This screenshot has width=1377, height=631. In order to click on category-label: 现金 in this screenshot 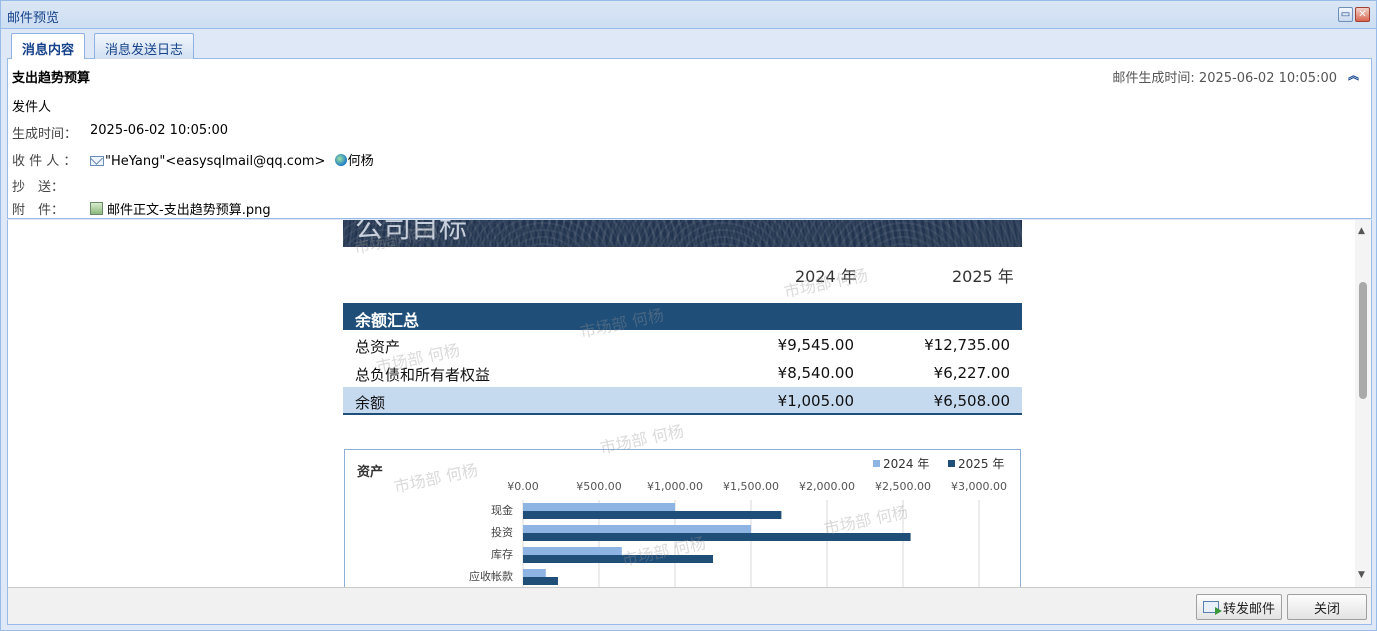, I will do `click(502, 510)`.